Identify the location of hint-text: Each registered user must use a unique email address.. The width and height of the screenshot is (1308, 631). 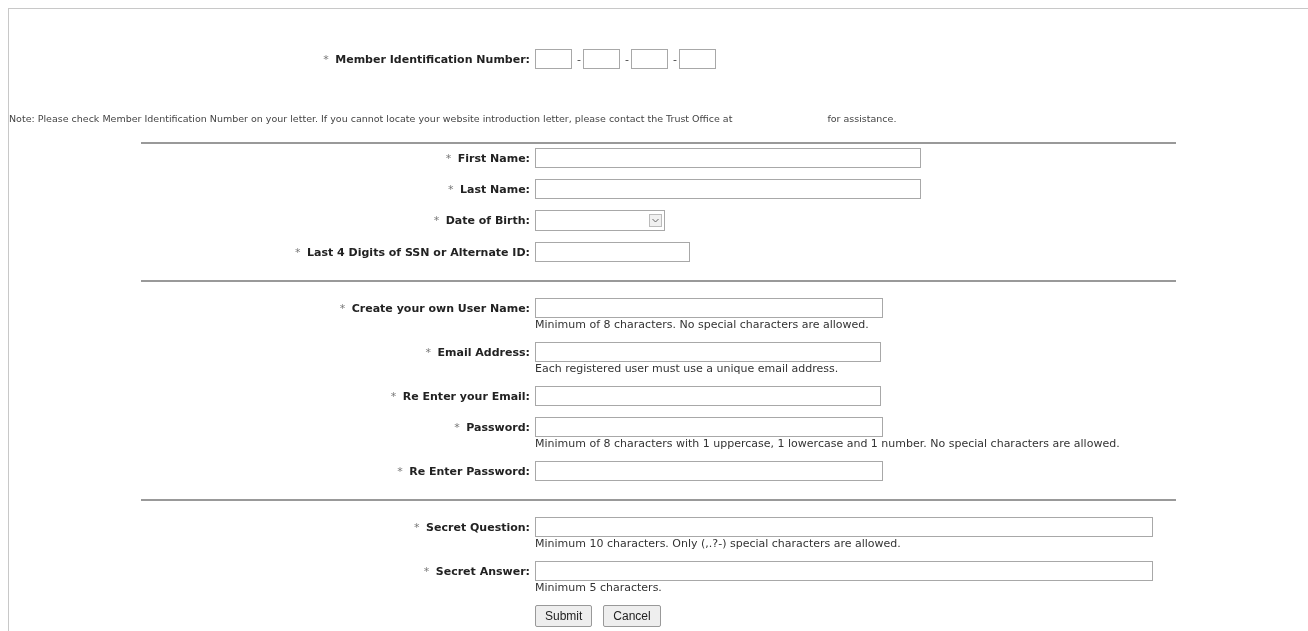
(687, 368).